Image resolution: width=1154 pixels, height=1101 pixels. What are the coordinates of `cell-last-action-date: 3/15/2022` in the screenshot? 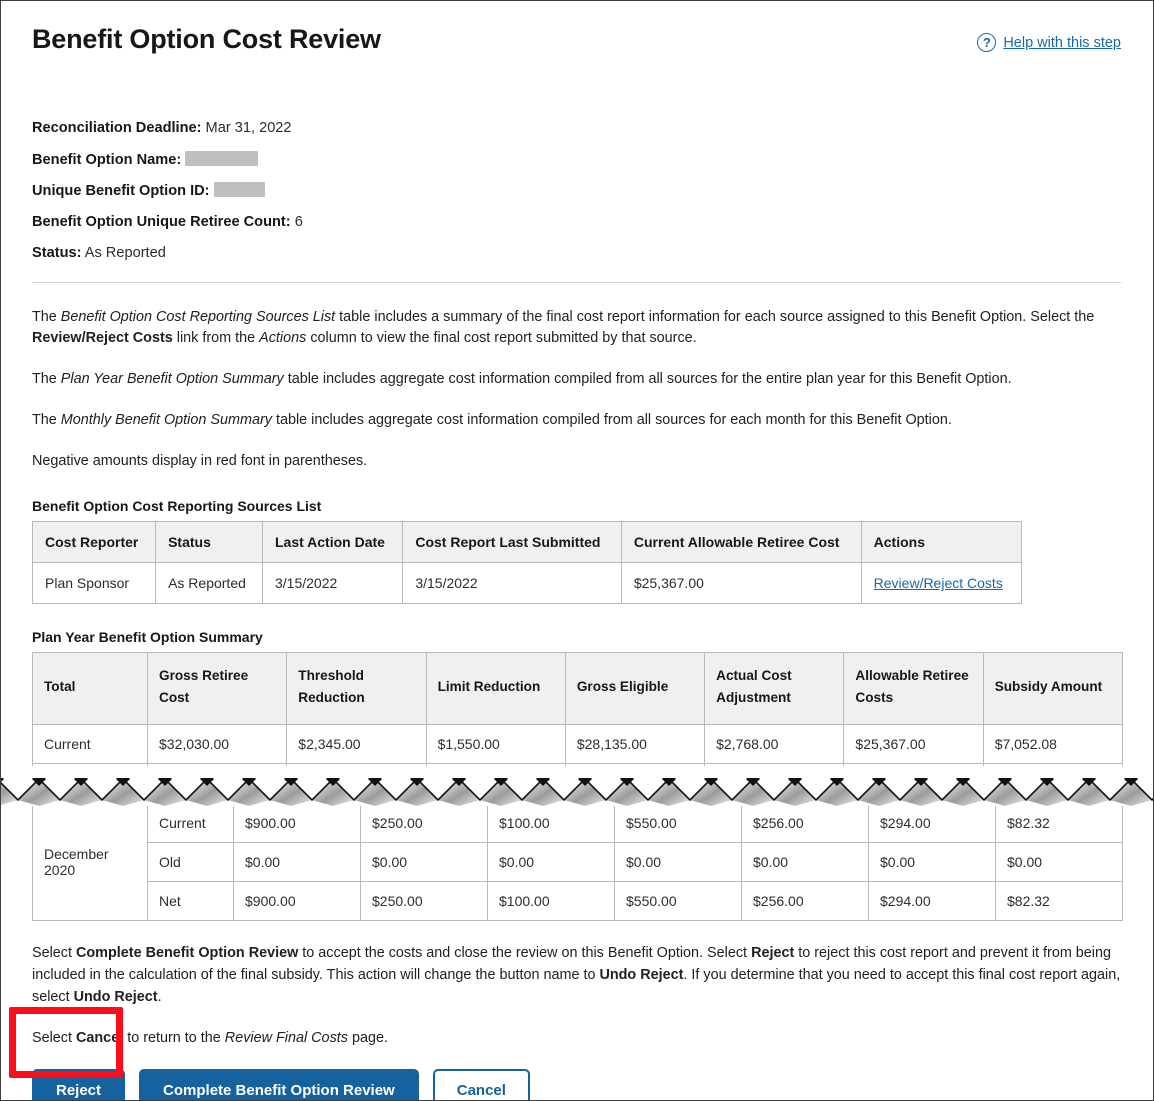 It's located at (332, 583).